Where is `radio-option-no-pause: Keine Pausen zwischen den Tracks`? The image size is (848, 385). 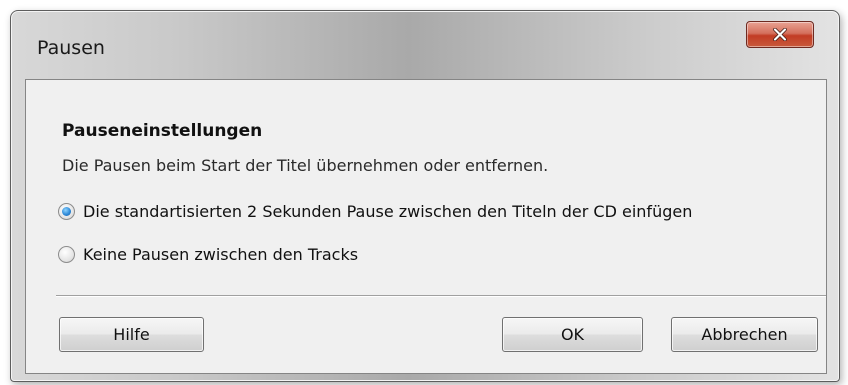 radio-option-no-pause: Keine Pausen zwischen den Tracks is located at coordinates (208, 254).